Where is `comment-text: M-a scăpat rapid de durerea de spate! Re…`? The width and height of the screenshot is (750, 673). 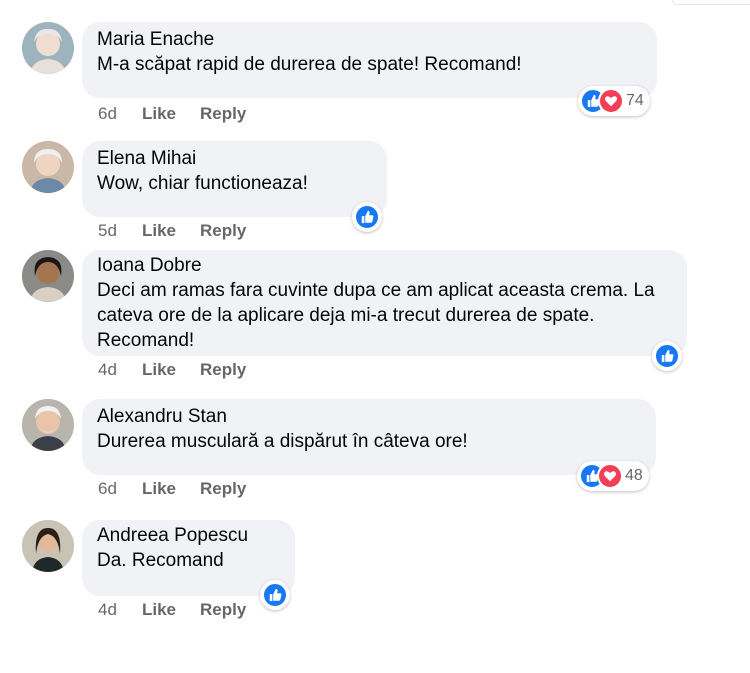 comment-text: M-a scăpat rapid de durerea de spate! Re… is located at coordinates (309, 64).